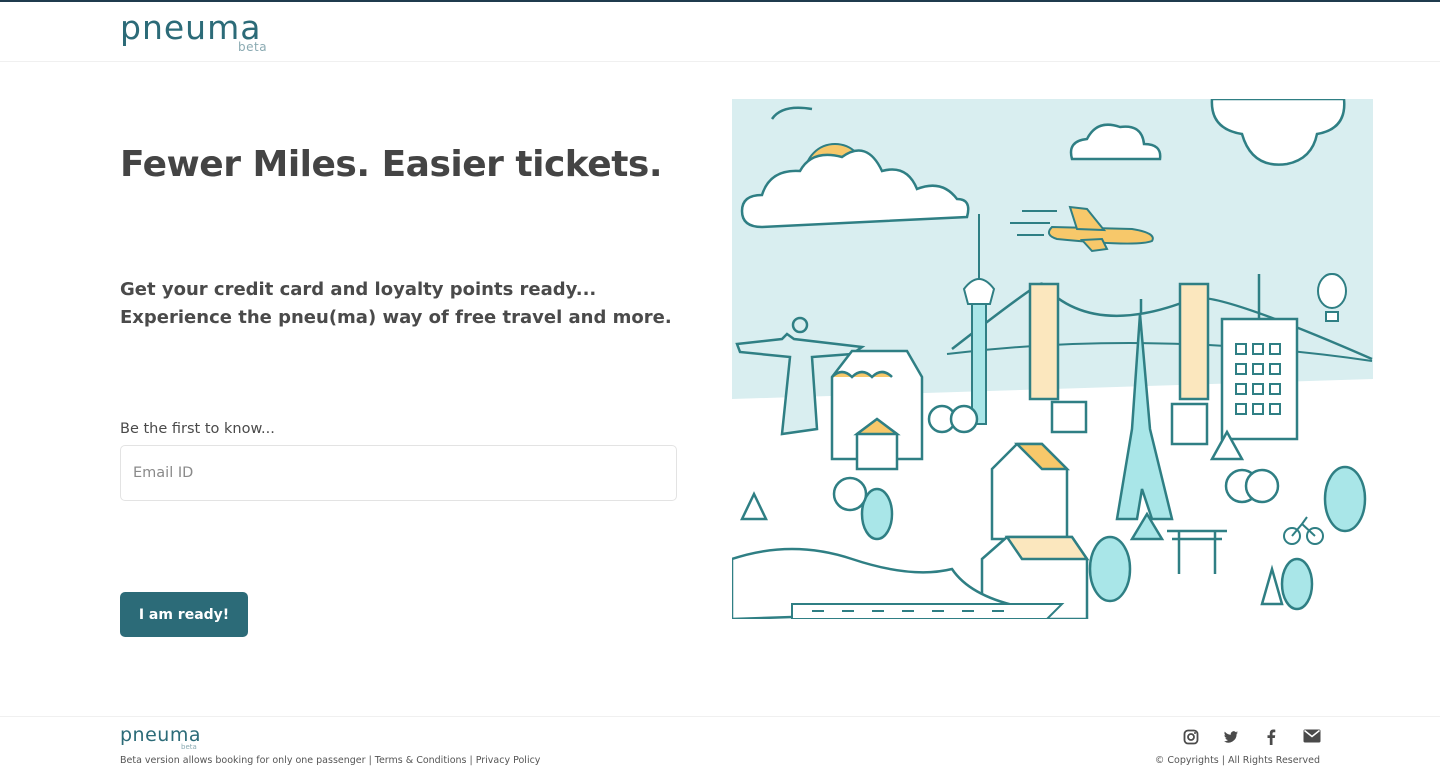 Image resolution: width=1440 pixels, height=779 pixels. Describe the element at coordinates (398, 473) in the screenshot. I see `email-field` at that location.